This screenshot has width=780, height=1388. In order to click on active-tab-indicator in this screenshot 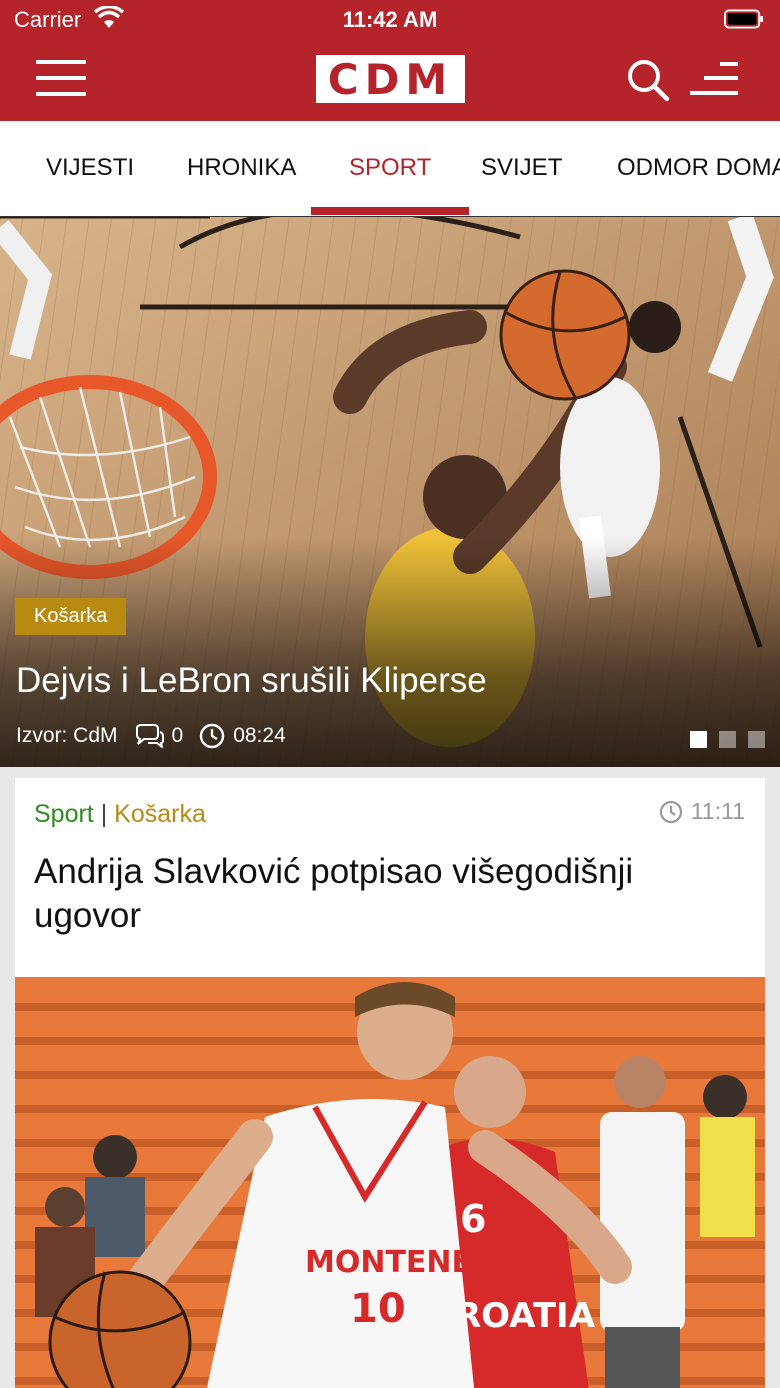, I will do `click(390, 211)`.